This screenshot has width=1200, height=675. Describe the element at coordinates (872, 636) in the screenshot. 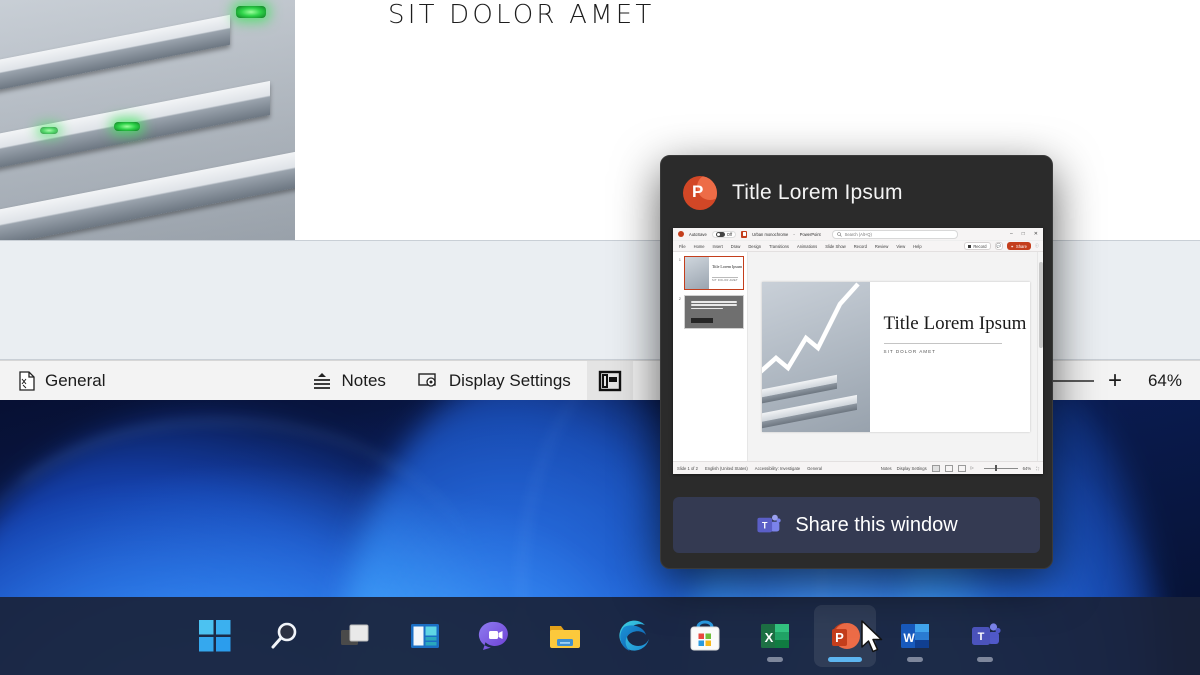

I see `mouse-cursor` at that location.